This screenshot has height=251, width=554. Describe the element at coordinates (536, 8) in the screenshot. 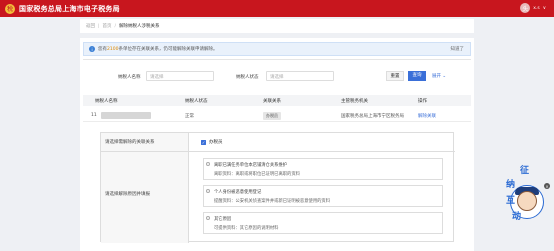

I see `username: x.s` at that location.